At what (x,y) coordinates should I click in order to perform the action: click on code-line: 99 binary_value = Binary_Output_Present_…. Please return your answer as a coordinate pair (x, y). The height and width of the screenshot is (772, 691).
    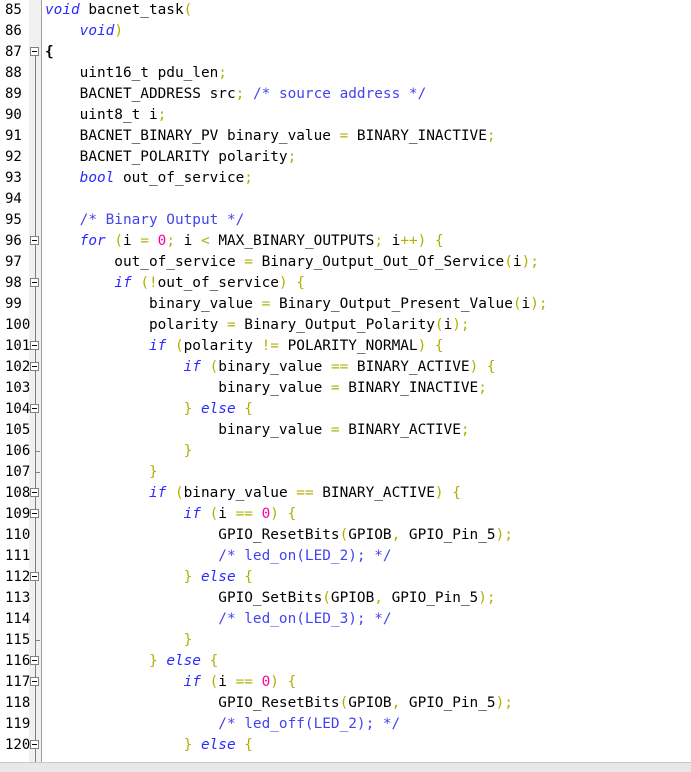
    Looking at the image, I should click on (345, 304).